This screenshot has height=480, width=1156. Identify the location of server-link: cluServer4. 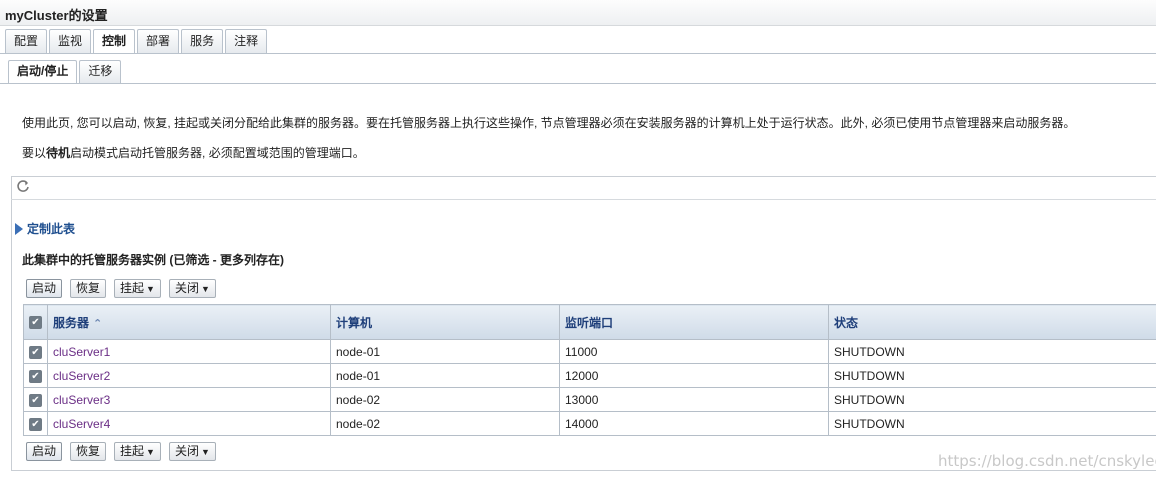
(189, 423).